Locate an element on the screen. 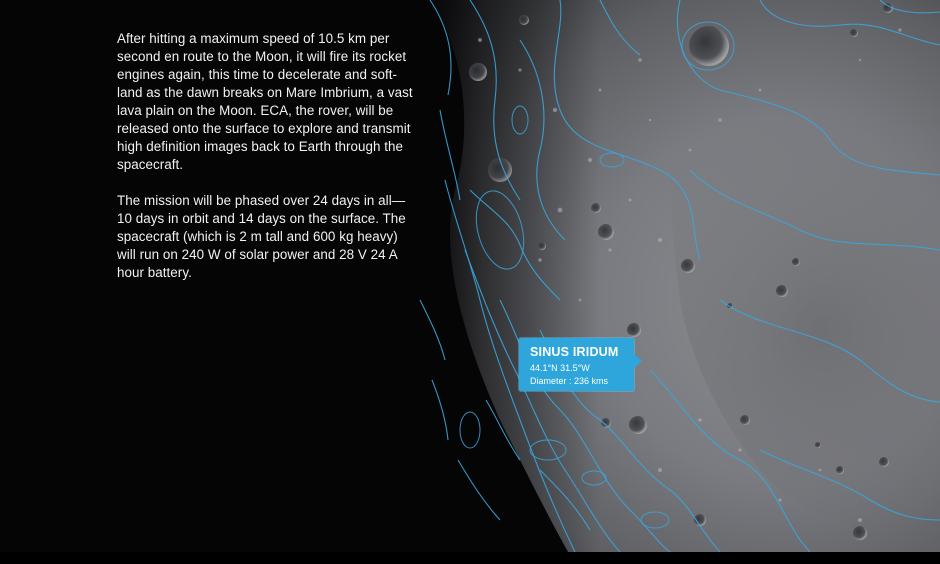  location-diameter: Diameter : 236 kms is located at coordinates (569, 381).